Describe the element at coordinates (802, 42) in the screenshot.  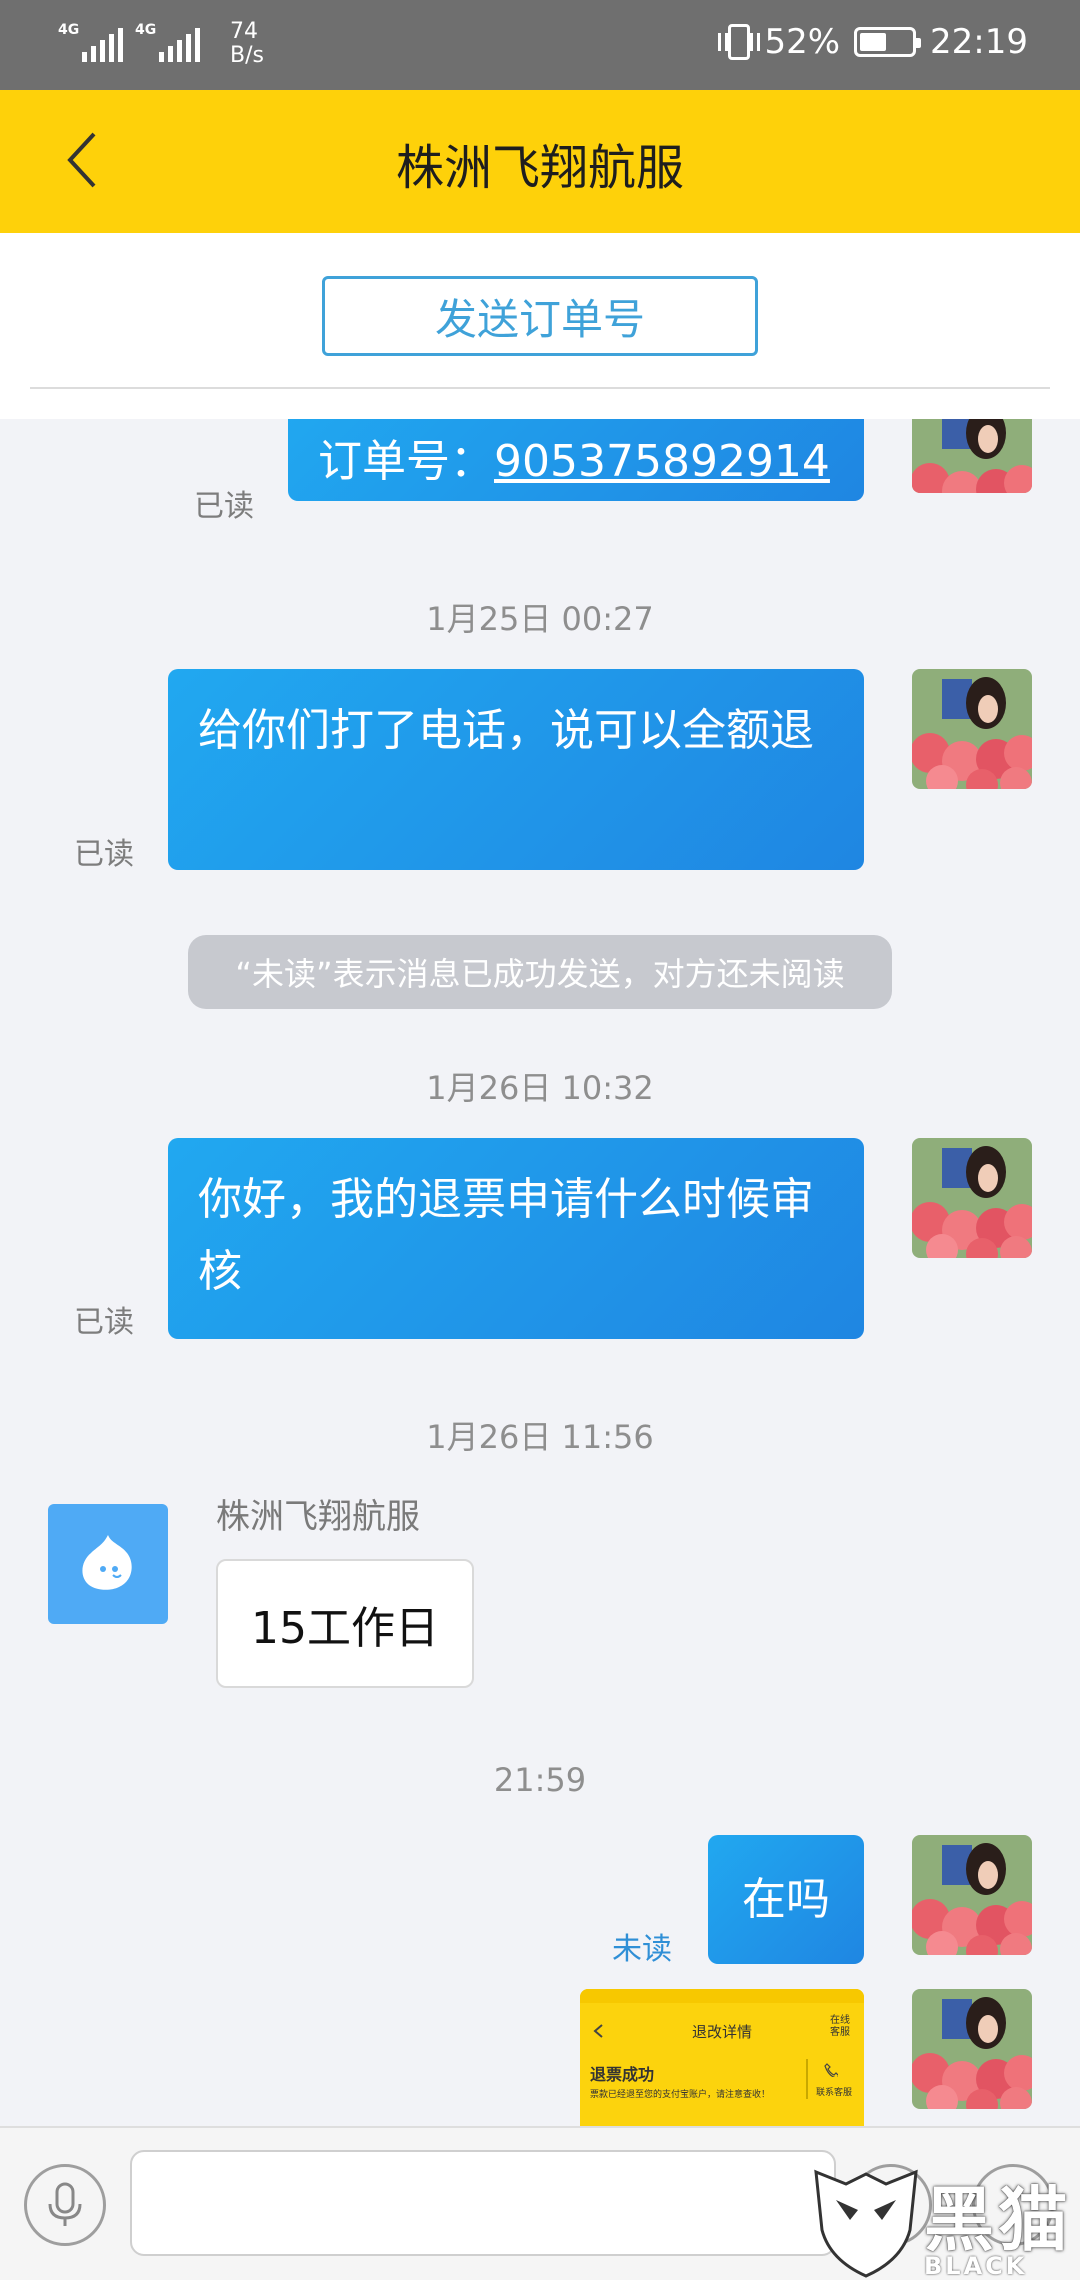
I see `battery-percent: 52%` at that location.